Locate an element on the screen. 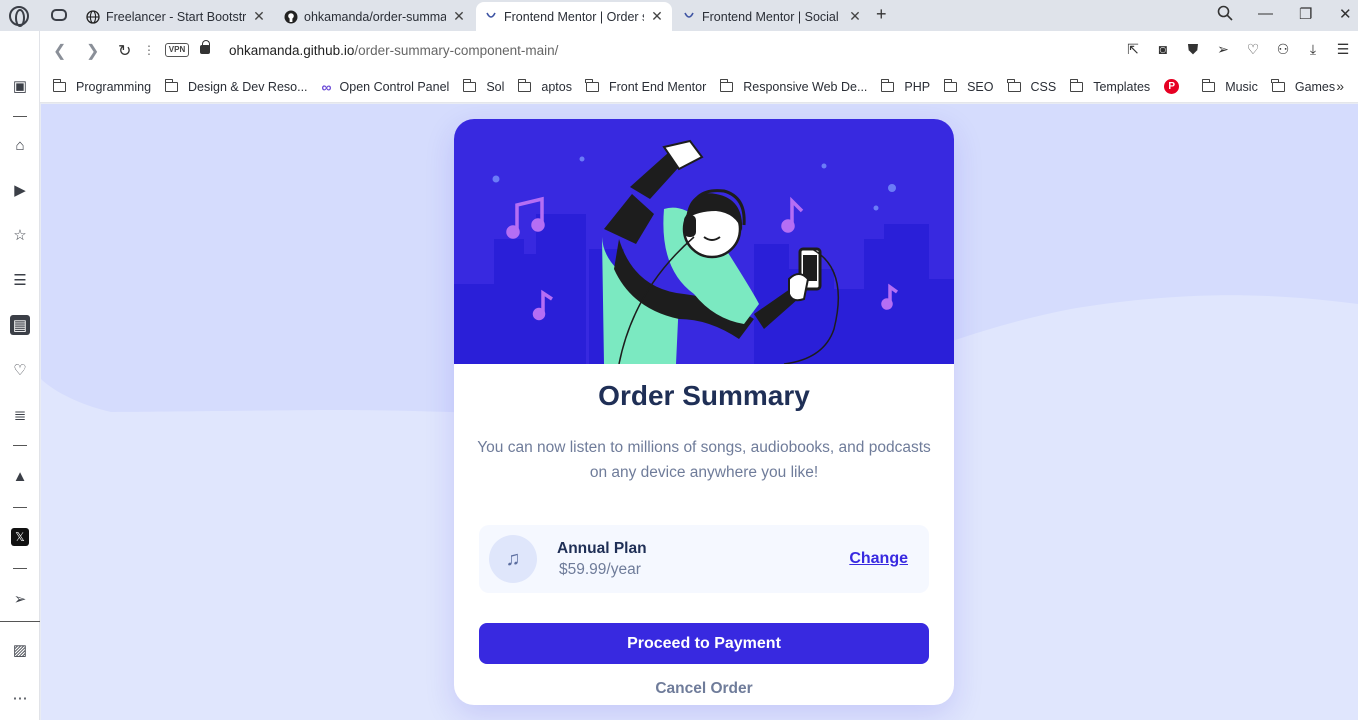 This screenshot has width=1358, height=720. bookmark-programming: Programming is located at coordinates (101, 86).